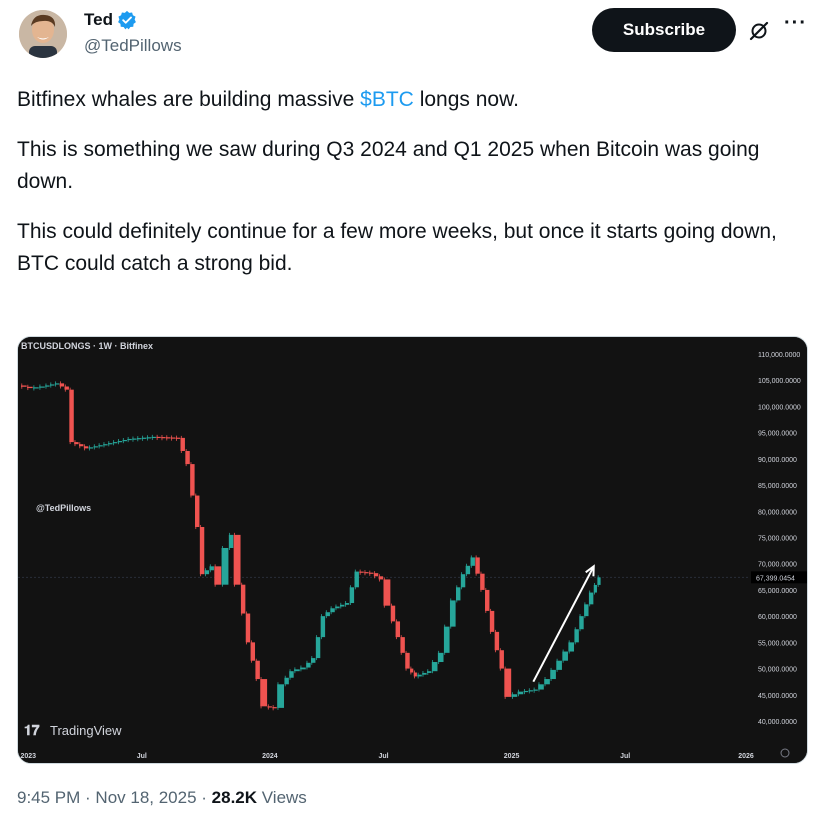 This screenshot has width=825, height=814. What do you see at coordinates (779, 355) in the screenshot?
I see `y-tick-label: 110,000.0000` at bounding box center [779, 355].